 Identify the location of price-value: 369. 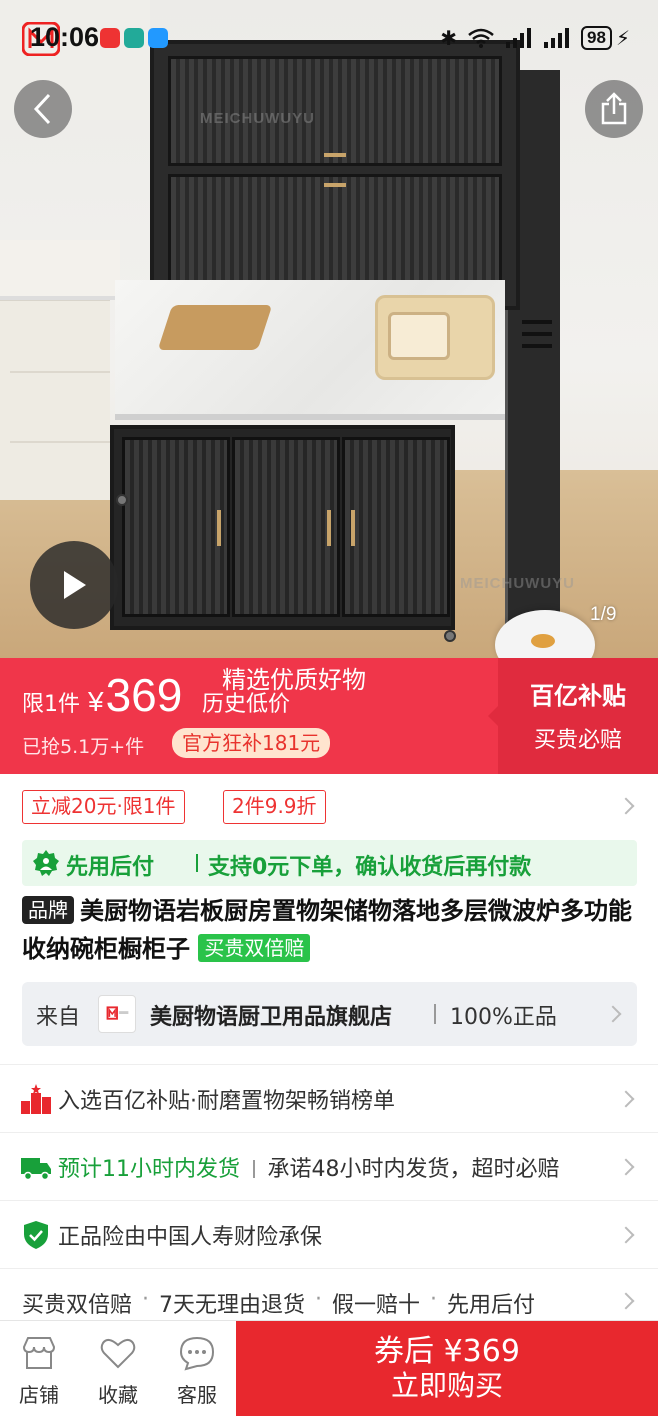
(144, 695).